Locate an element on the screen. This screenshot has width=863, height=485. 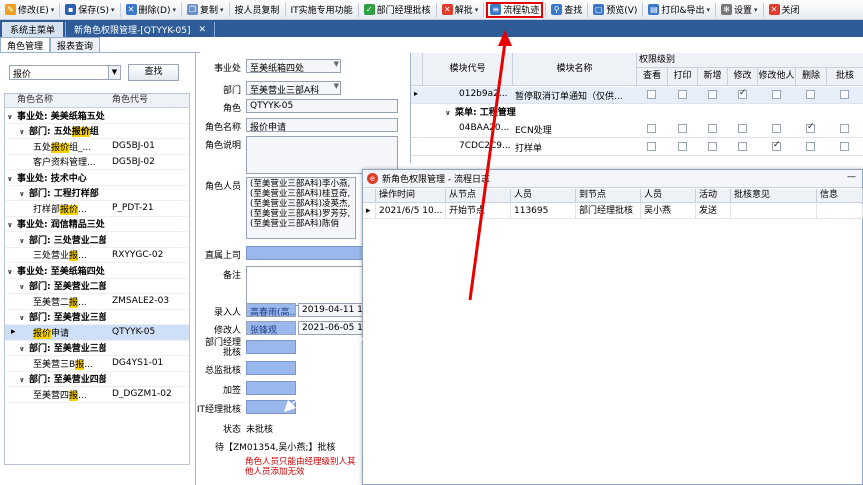
table-row: ▸ 报价申请 QTYYK-05 is located at coordinates (97, 333).